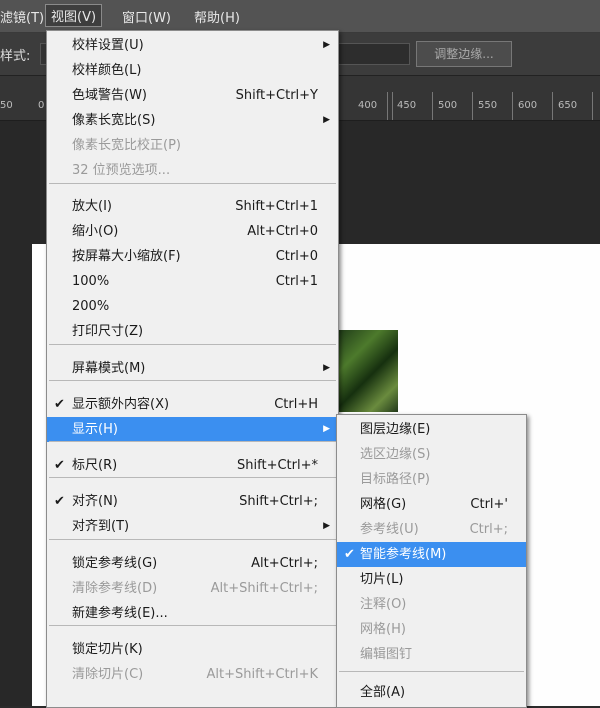 This screenshot has height=708, width=600. I want to click on view-menu-item: 校样颜色(L), so click(192, 70).